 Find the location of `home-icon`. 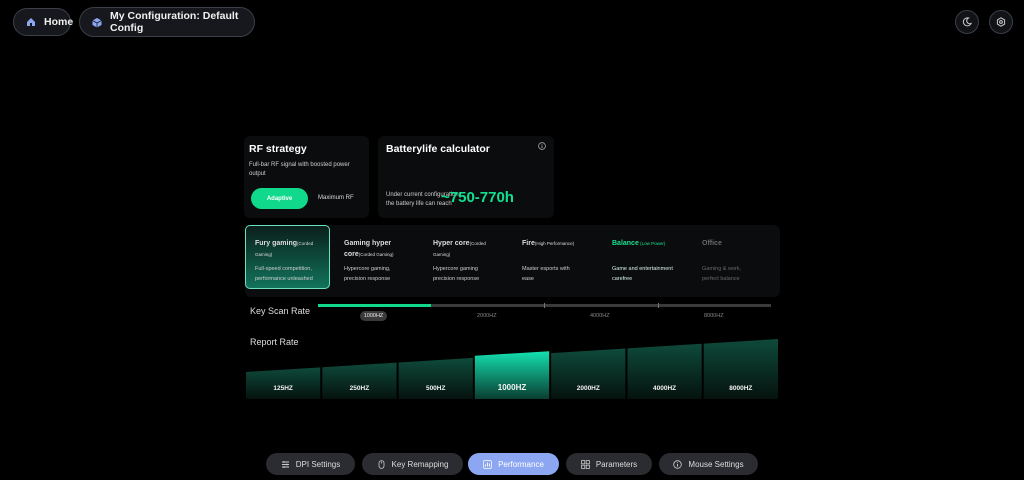

home-icon is located at coordinates (31, 22).